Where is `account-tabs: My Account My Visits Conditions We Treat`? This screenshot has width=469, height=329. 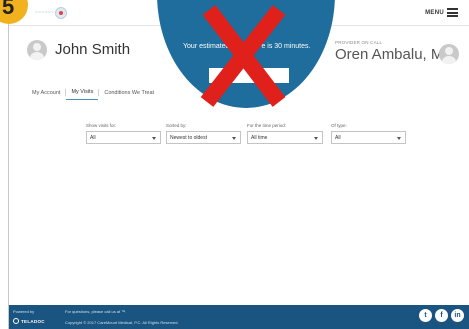
account-tabs: My Account My Visits Conditions We Treat is located at coordinates (93, 94).